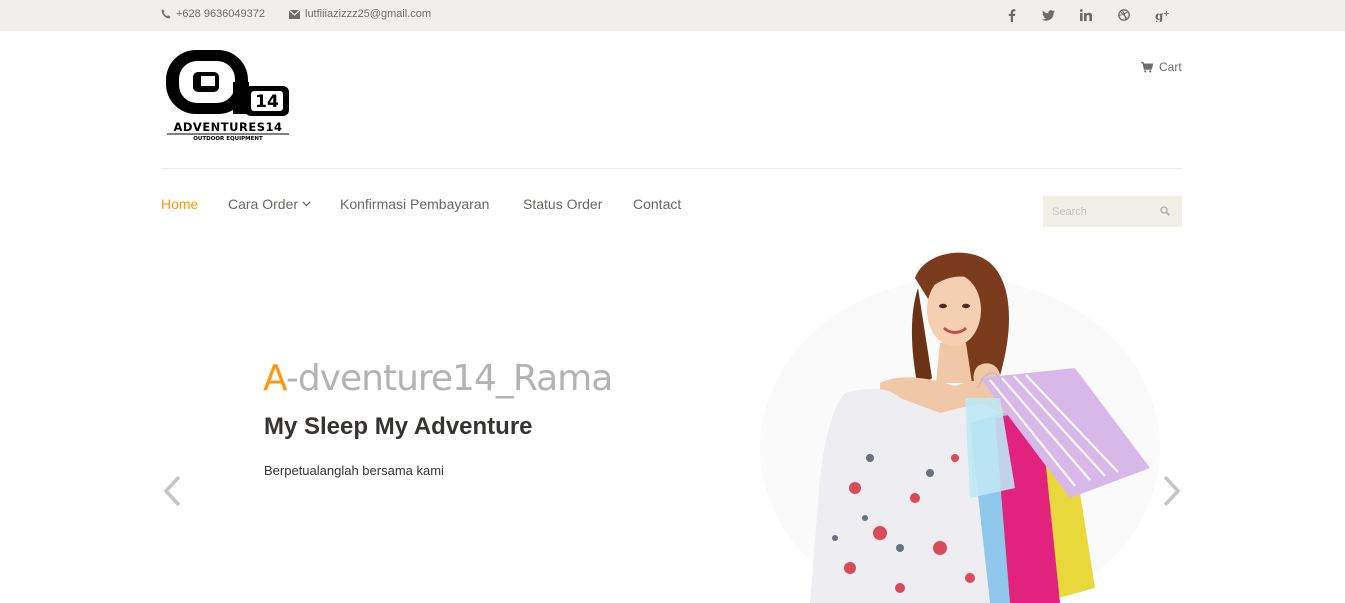  Describe the element at coordinates (1012, 15) in the screenshot. I see `facebook-icon` at that location.